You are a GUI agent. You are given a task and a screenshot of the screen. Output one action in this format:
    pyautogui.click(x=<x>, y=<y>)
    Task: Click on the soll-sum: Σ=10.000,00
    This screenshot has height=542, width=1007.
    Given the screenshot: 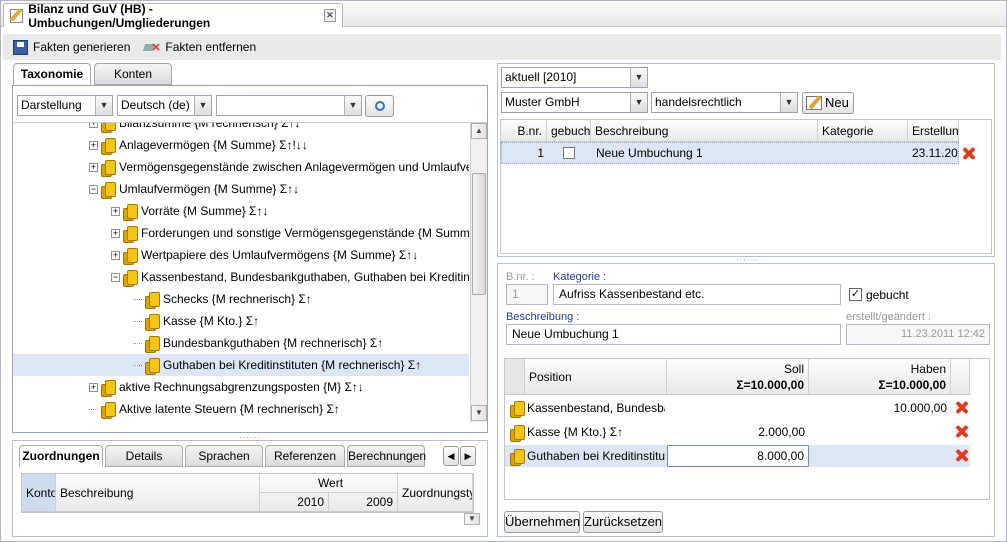 What is the action you would take?
    pyautogui.click(x=770, y=385)
    